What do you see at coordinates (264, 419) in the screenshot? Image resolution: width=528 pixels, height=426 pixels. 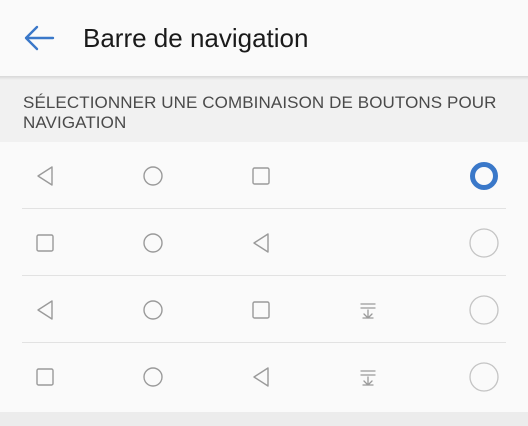 I see `list-bottom-spacer` at bounding box center [264, 419].